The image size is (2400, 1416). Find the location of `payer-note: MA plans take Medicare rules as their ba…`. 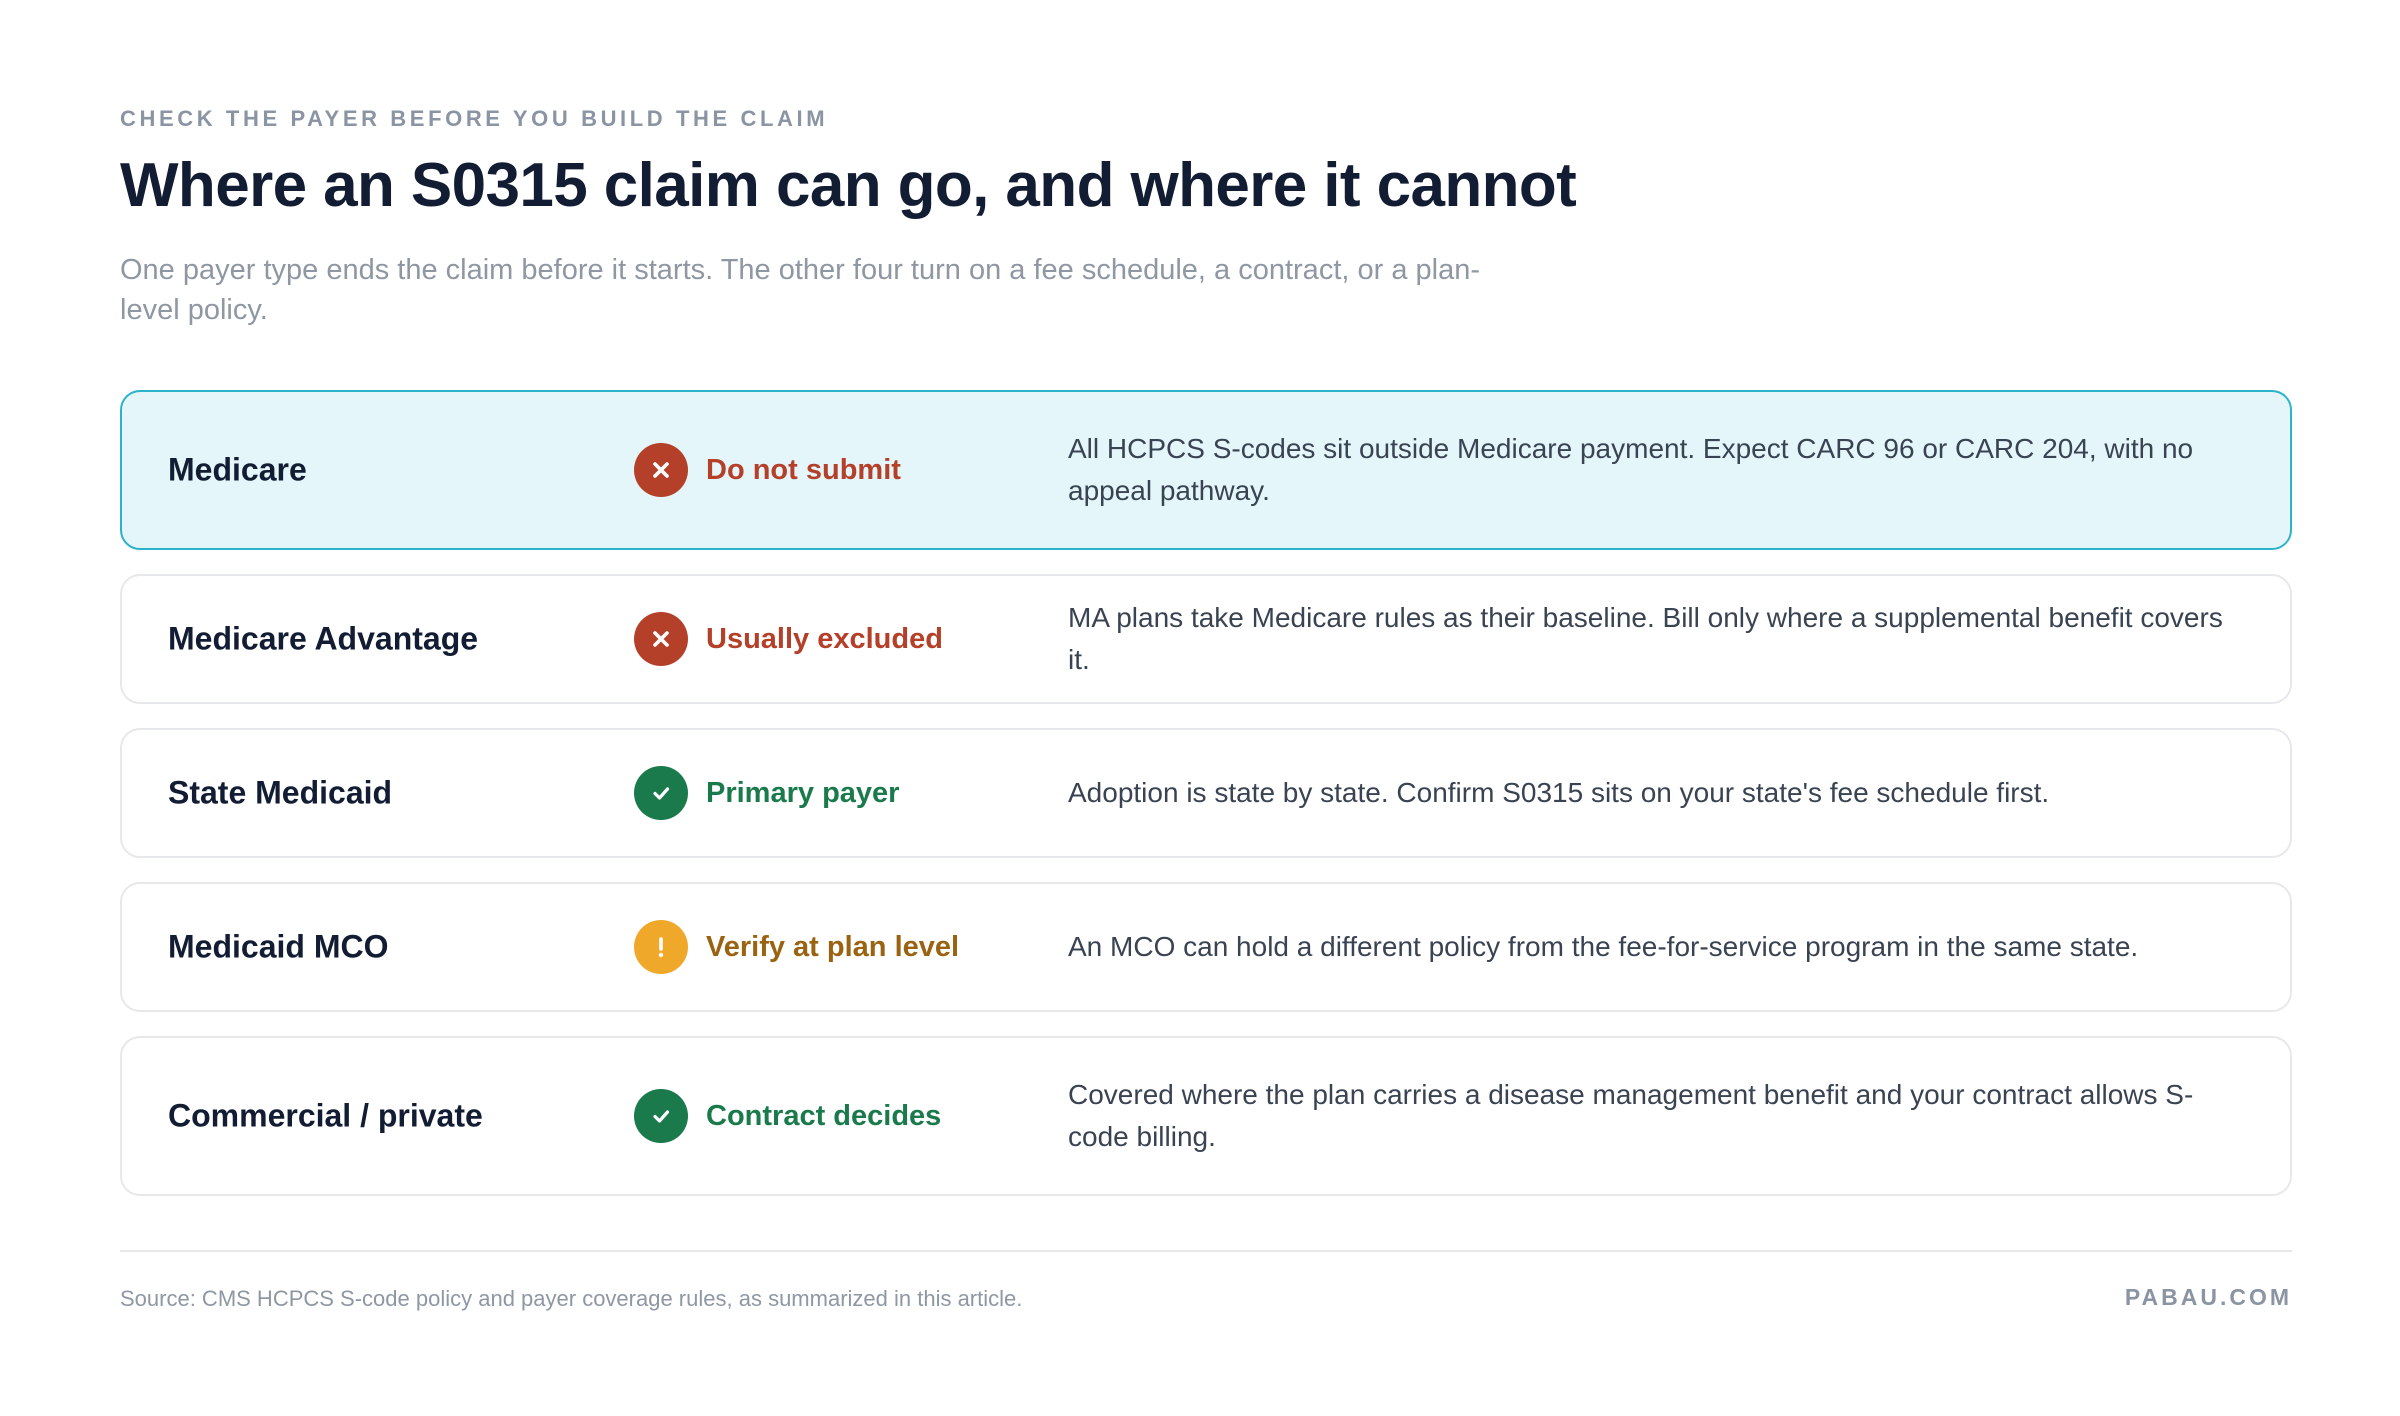

payer-note: MA plans take Medicare rules as their ba… is located at coordinates (1645, 638).